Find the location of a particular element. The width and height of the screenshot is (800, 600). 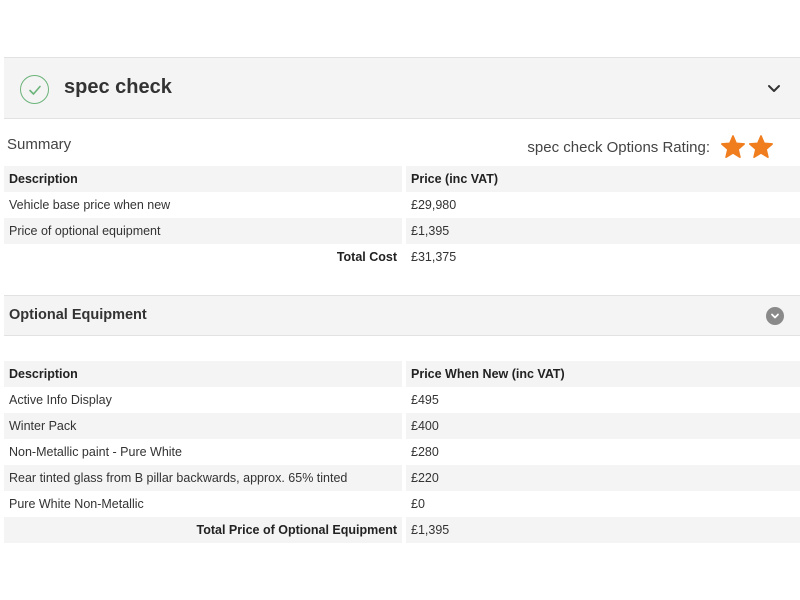

total-label: Total Price of Optional Equipment is located at coordinates (203, 530).